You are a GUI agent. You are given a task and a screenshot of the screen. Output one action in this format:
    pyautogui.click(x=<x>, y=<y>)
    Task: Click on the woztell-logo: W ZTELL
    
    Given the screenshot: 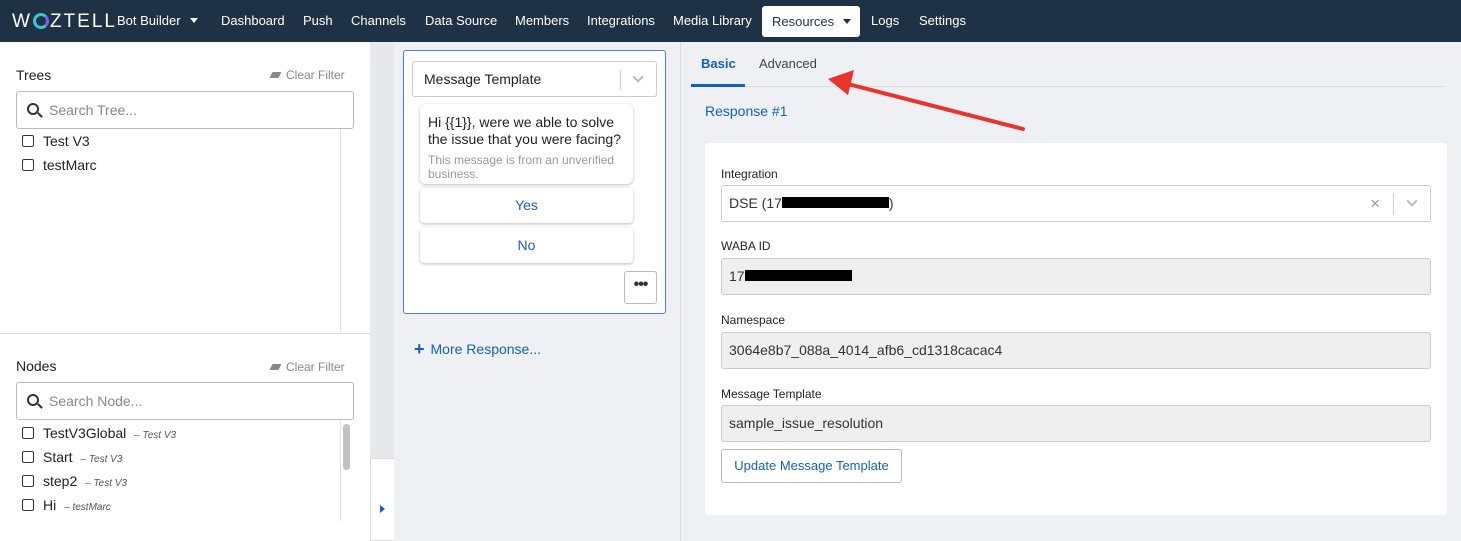 What is the action you would take?
    pyautogui.click(x=64, y=22)
    